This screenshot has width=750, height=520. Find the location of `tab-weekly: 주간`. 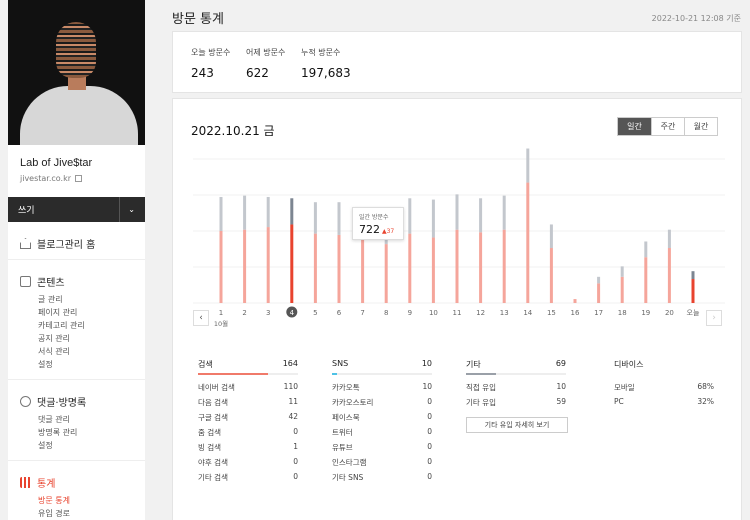

tab-weekly: 주간 is located at coordinates (667, 126).